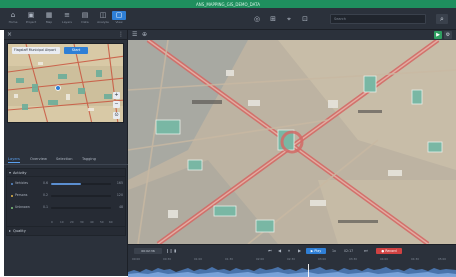 This screenshot has width=456, height=277. I want to click on activity-header: ▾ Activity, so click(66, 173).